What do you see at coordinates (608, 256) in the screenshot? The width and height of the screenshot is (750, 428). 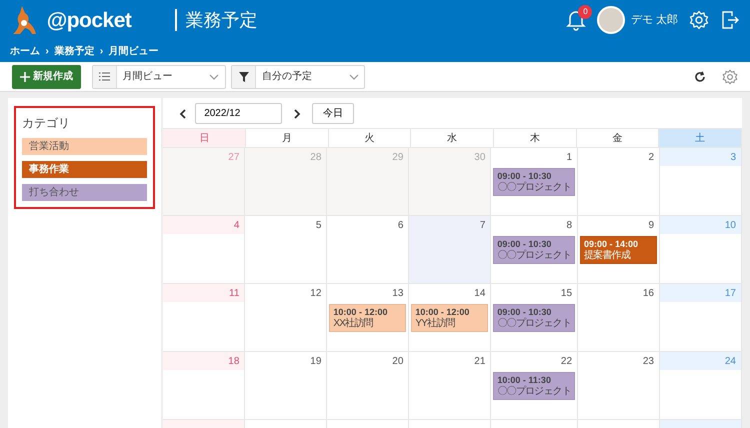 I see `event-title: 提案書作成` at bounding box center [608, 256].